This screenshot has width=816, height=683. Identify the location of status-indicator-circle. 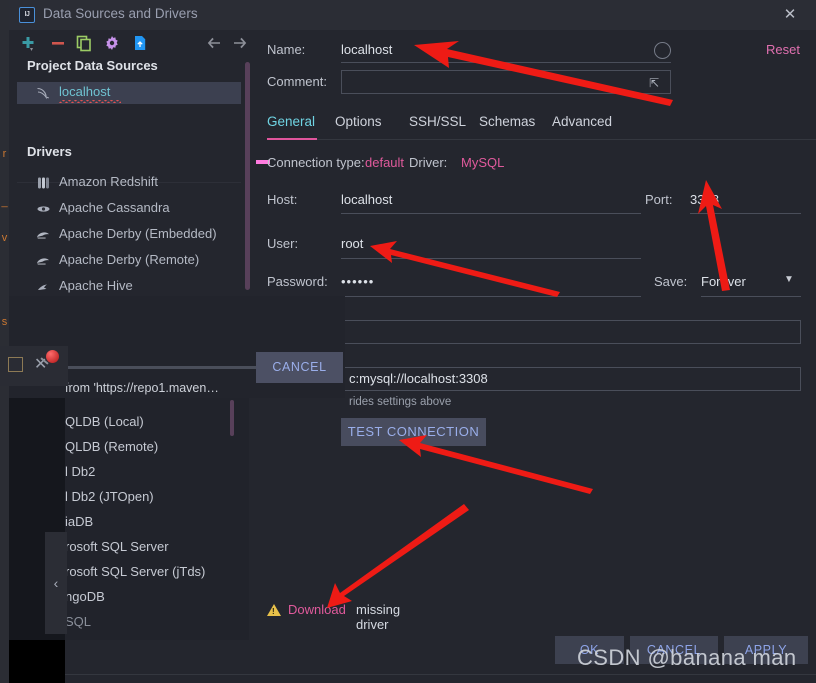
(662, 50).